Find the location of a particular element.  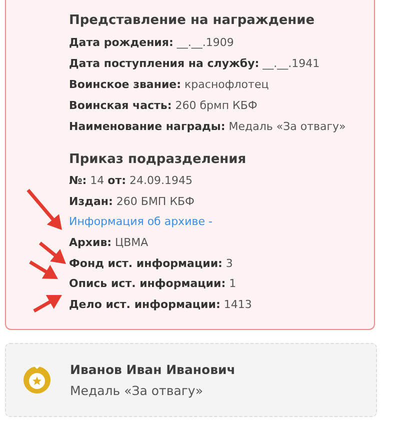

info-line: Воинское звание: краснофлотец is located at coordinates (169, 85).